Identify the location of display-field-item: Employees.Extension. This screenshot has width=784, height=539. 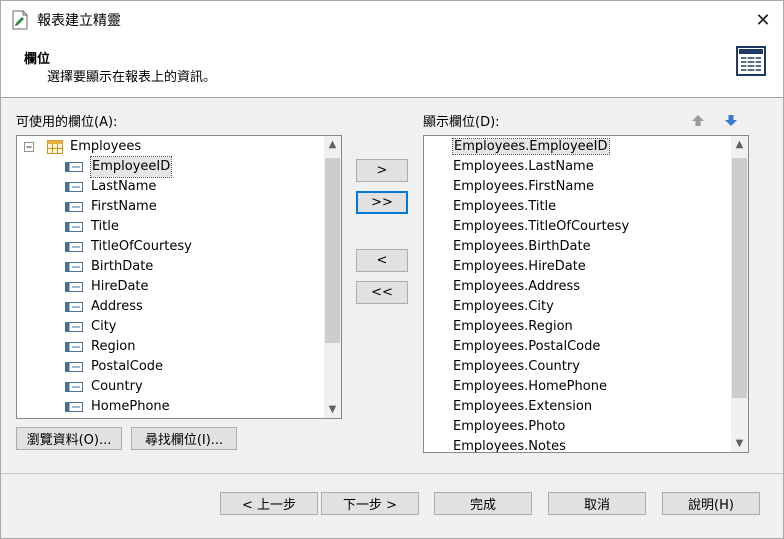
(522, 407).